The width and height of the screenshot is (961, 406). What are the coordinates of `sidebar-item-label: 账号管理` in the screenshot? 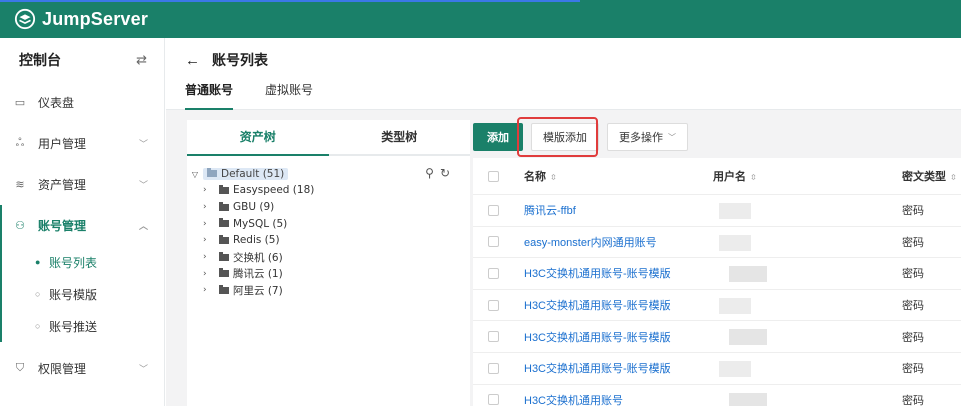 It's located at (62, 226).